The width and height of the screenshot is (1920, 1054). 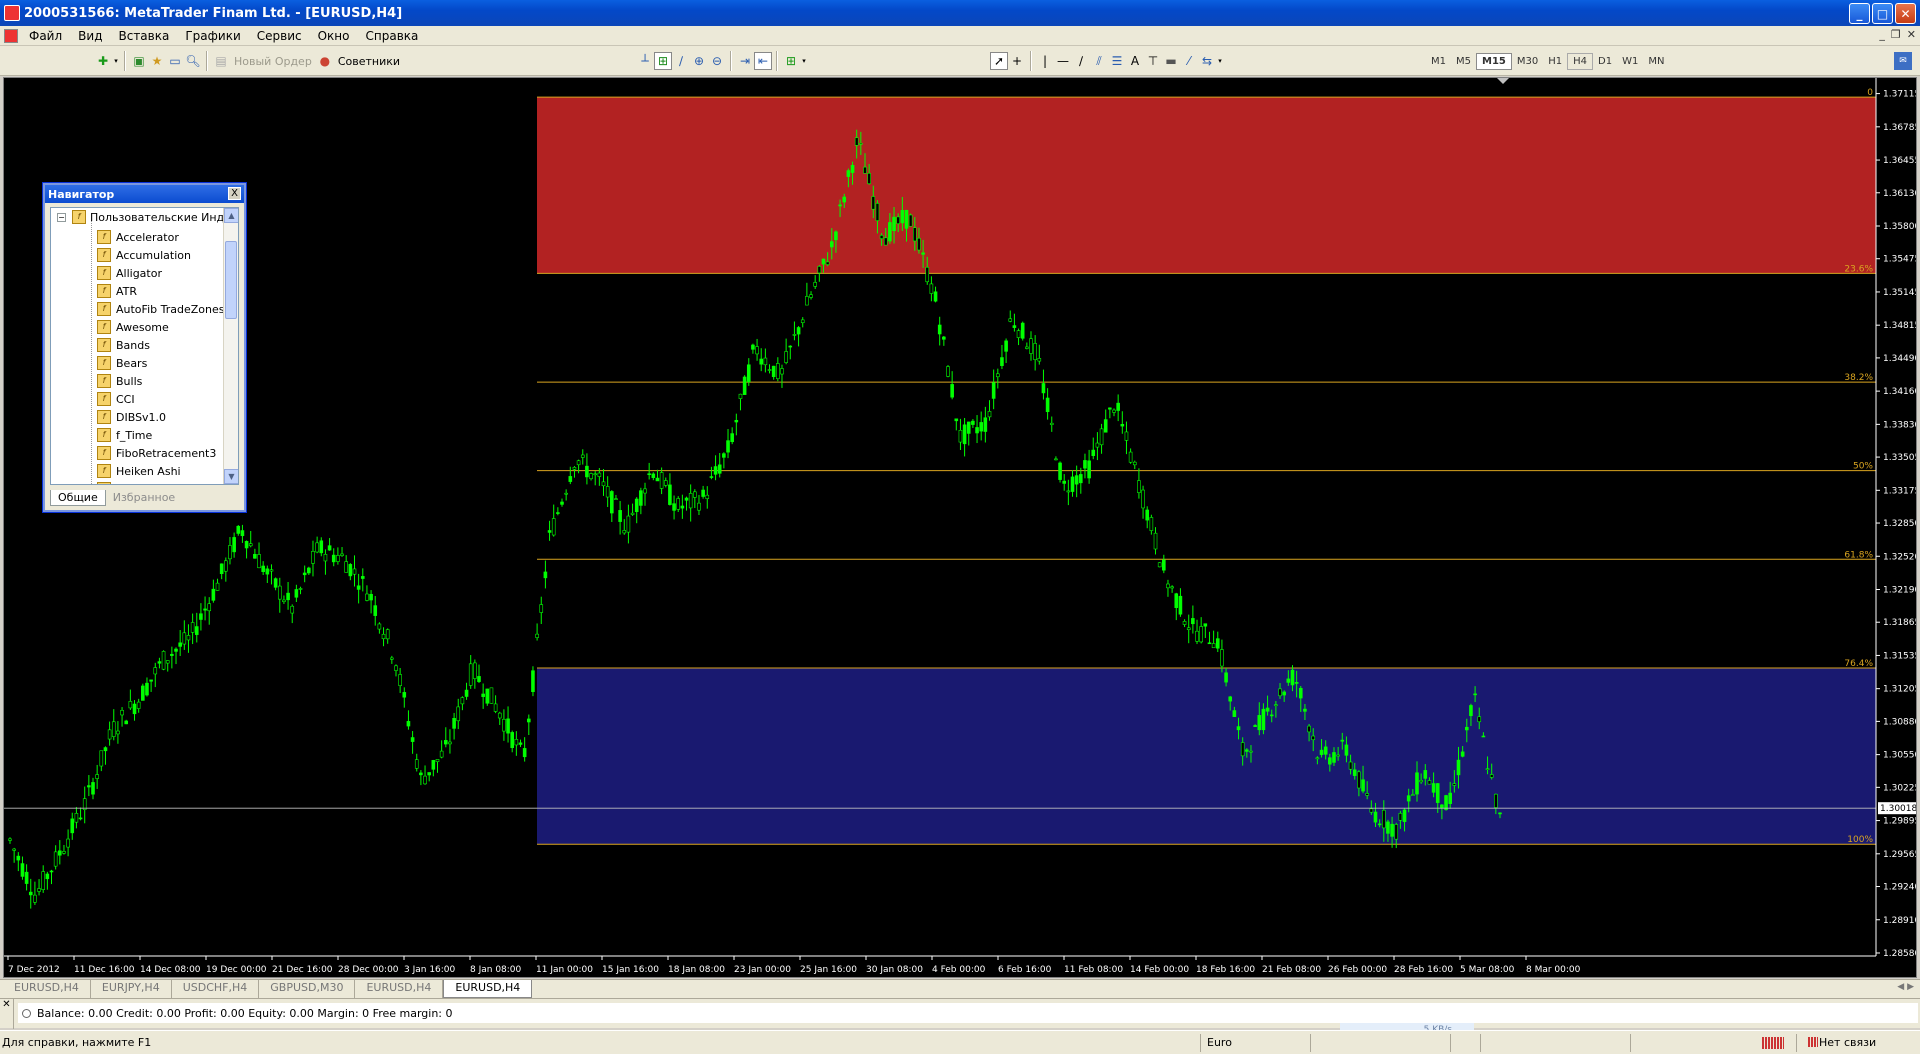 I want to click on horizontal-line-icon: —, so click(x=1063, y=61).